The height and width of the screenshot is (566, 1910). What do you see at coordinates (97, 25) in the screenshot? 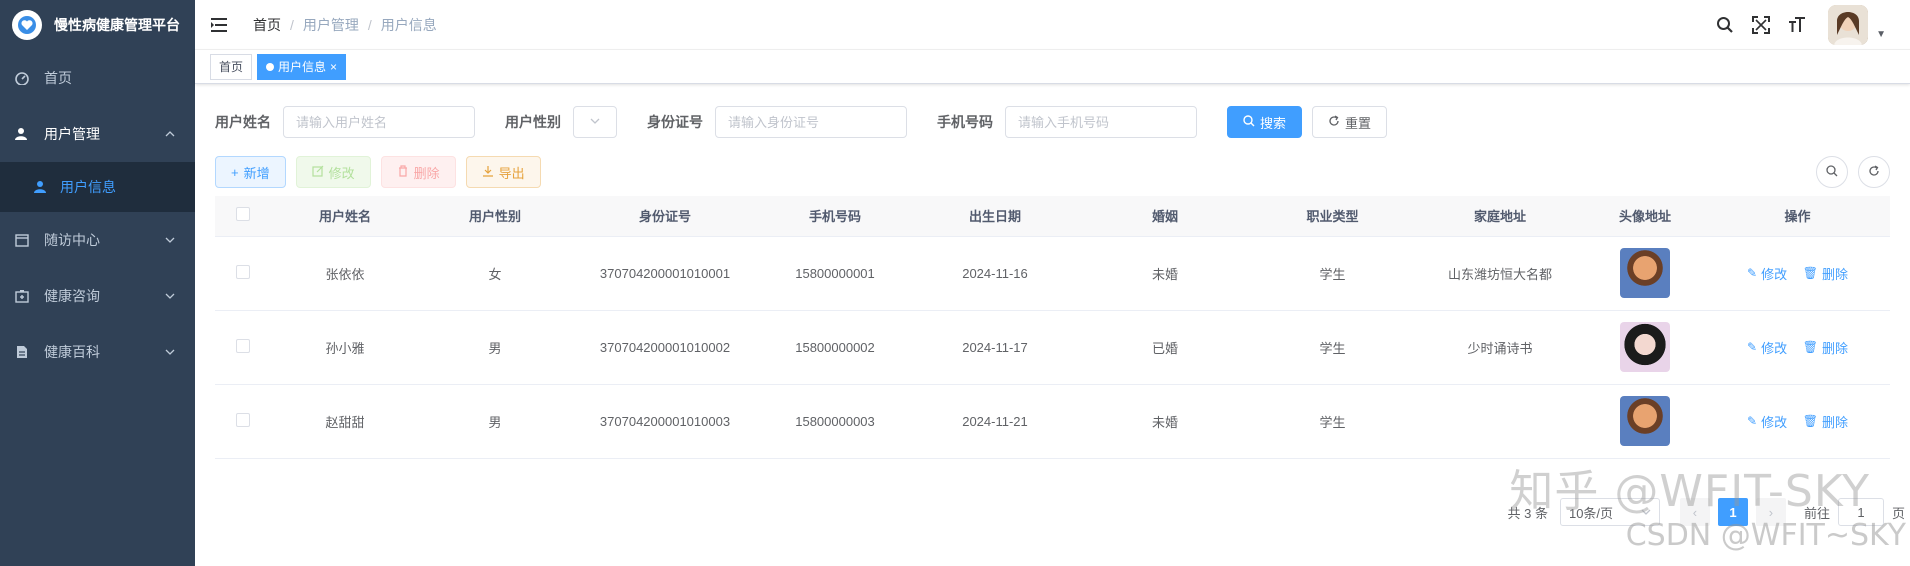
I see `logo: 慢性病健康管理平台` at bounding box center [97, 25].